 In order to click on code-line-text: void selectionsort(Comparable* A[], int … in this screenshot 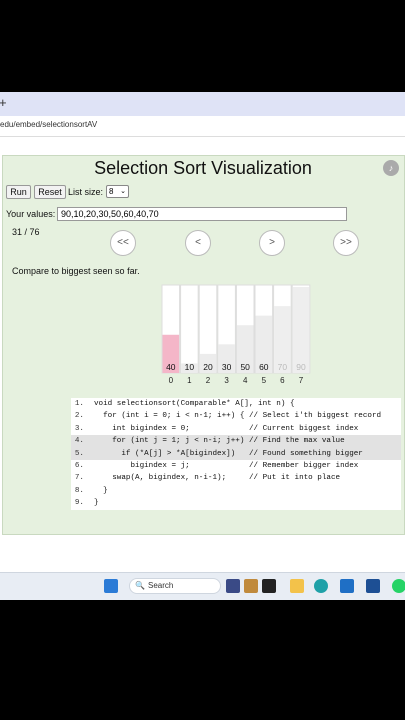, I will do `click(194, 404)`.